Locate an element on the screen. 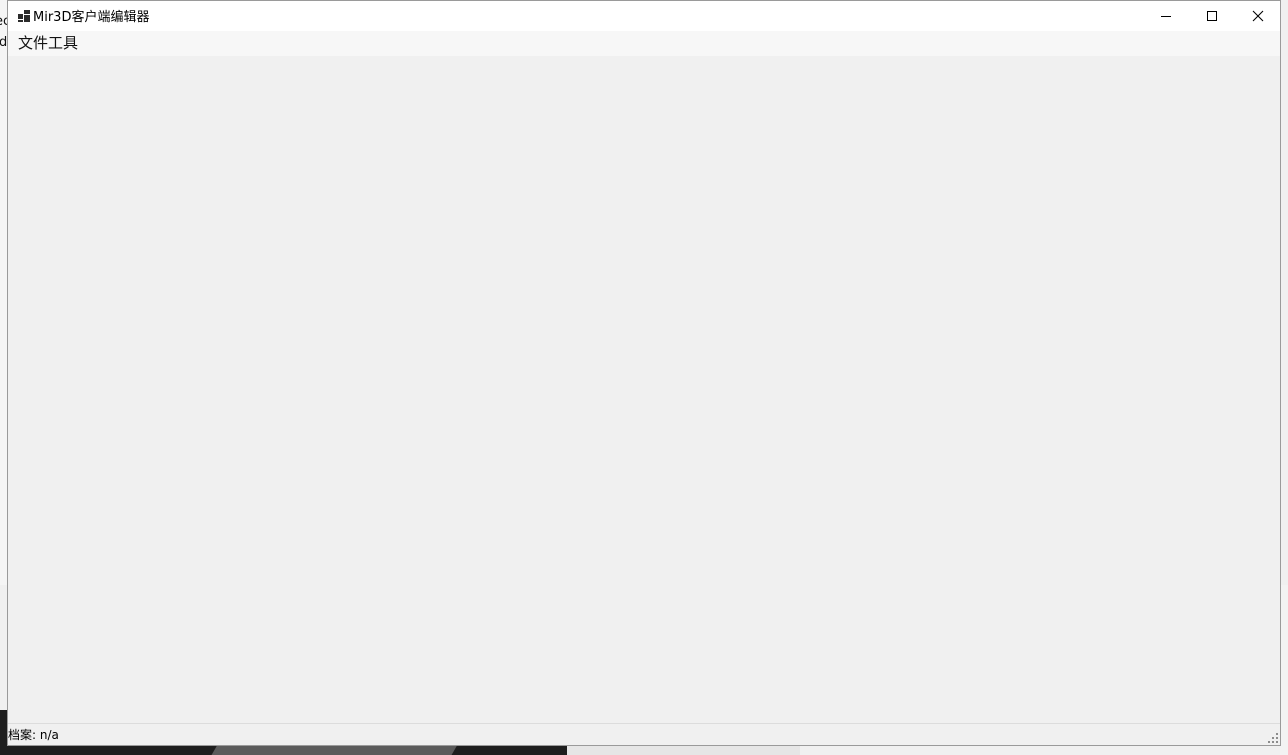 Image resolution: width=1288 pixels, height=755 pixels. close-button is located at coordinates (1258, 16).